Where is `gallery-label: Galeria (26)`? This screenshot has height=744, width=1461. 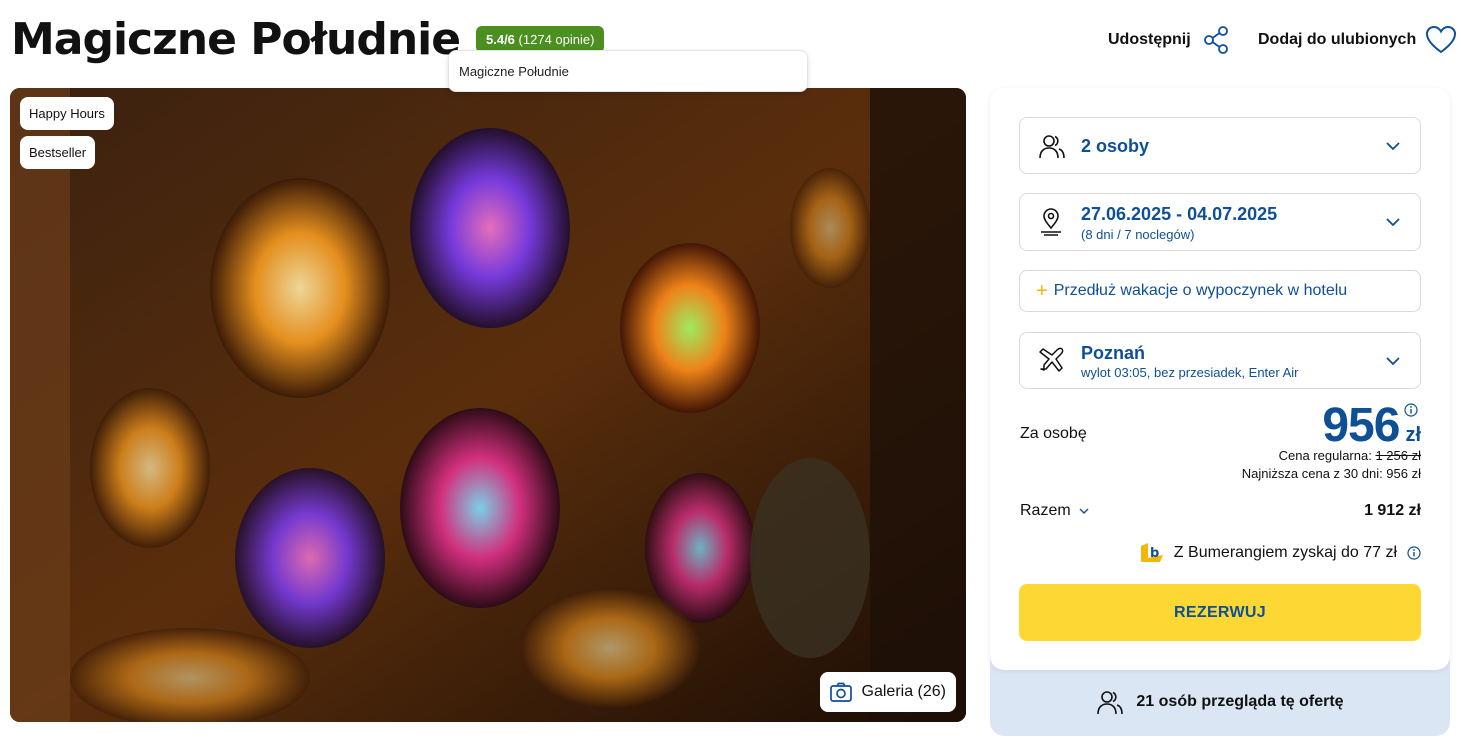 gallery-label: Galeria (26) is located at coordinates (903, 691).